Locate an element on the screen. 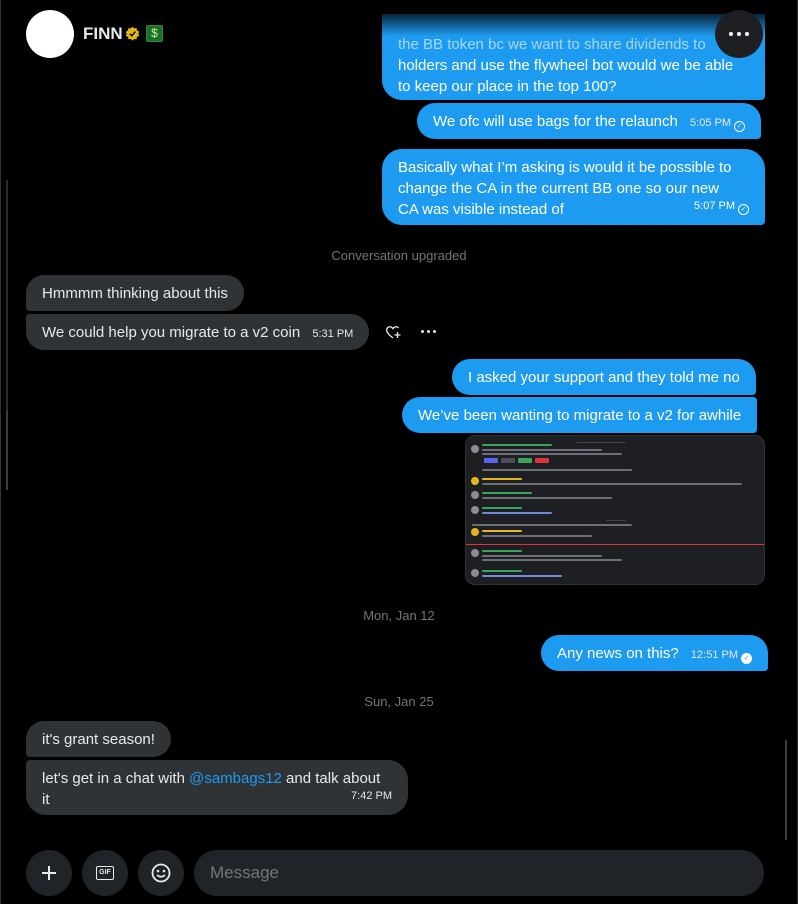  verified-badge-icon is located at coordinates (132, 33).